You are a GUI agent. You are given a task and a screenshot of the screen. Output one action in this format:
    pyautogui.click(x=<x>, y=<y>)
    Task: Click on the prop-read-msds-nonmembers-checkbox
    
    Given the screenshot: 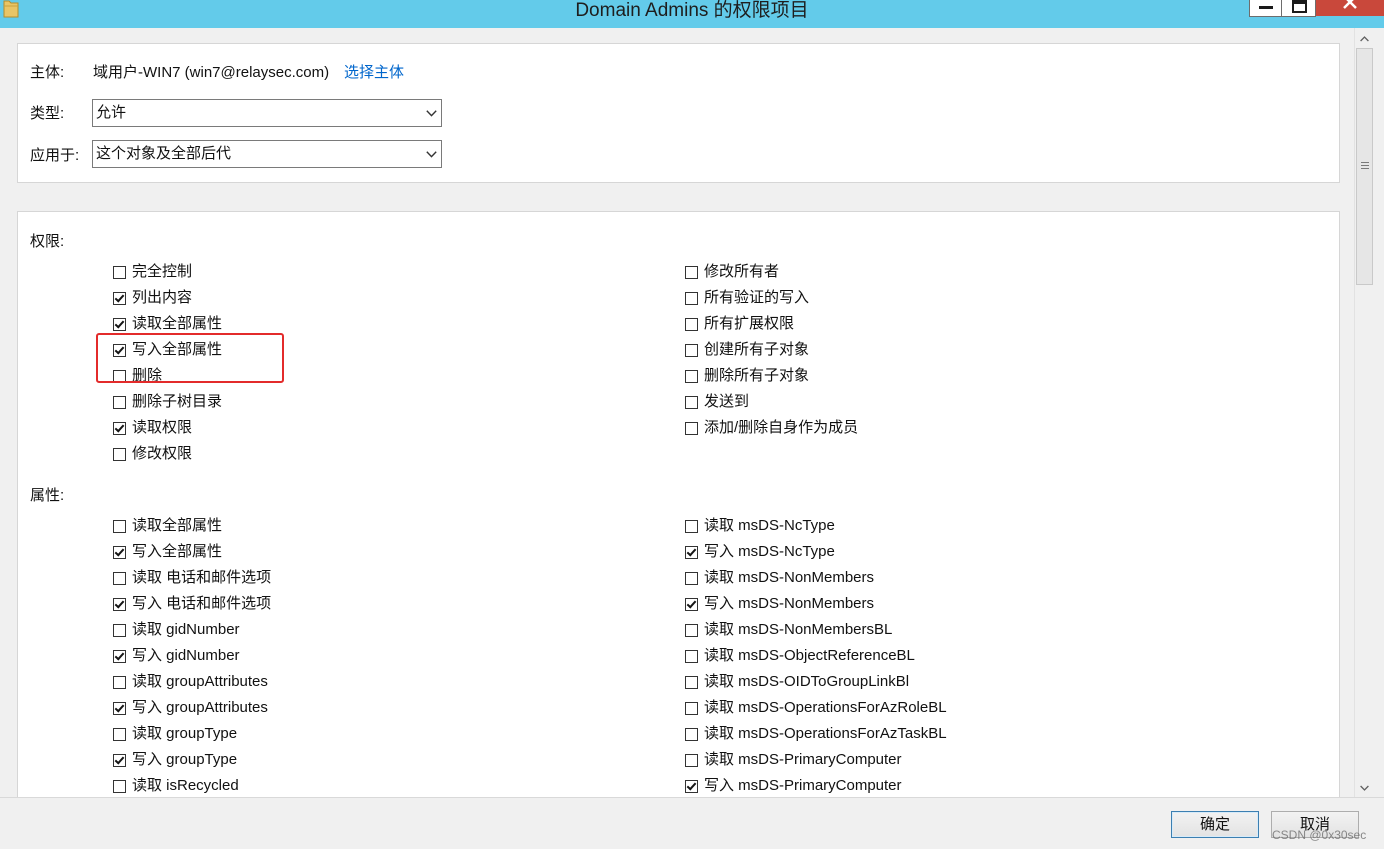 What is the action you would take?
    pyautogui.click(x=691, y=578)
    